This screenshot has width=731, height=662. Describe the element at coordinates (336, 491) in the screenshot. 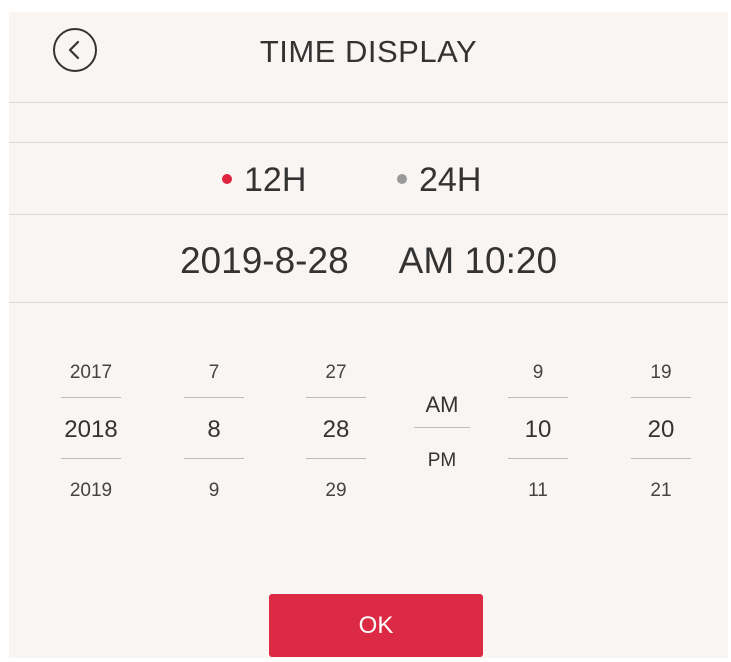

I see `day-next: 29` at that location.